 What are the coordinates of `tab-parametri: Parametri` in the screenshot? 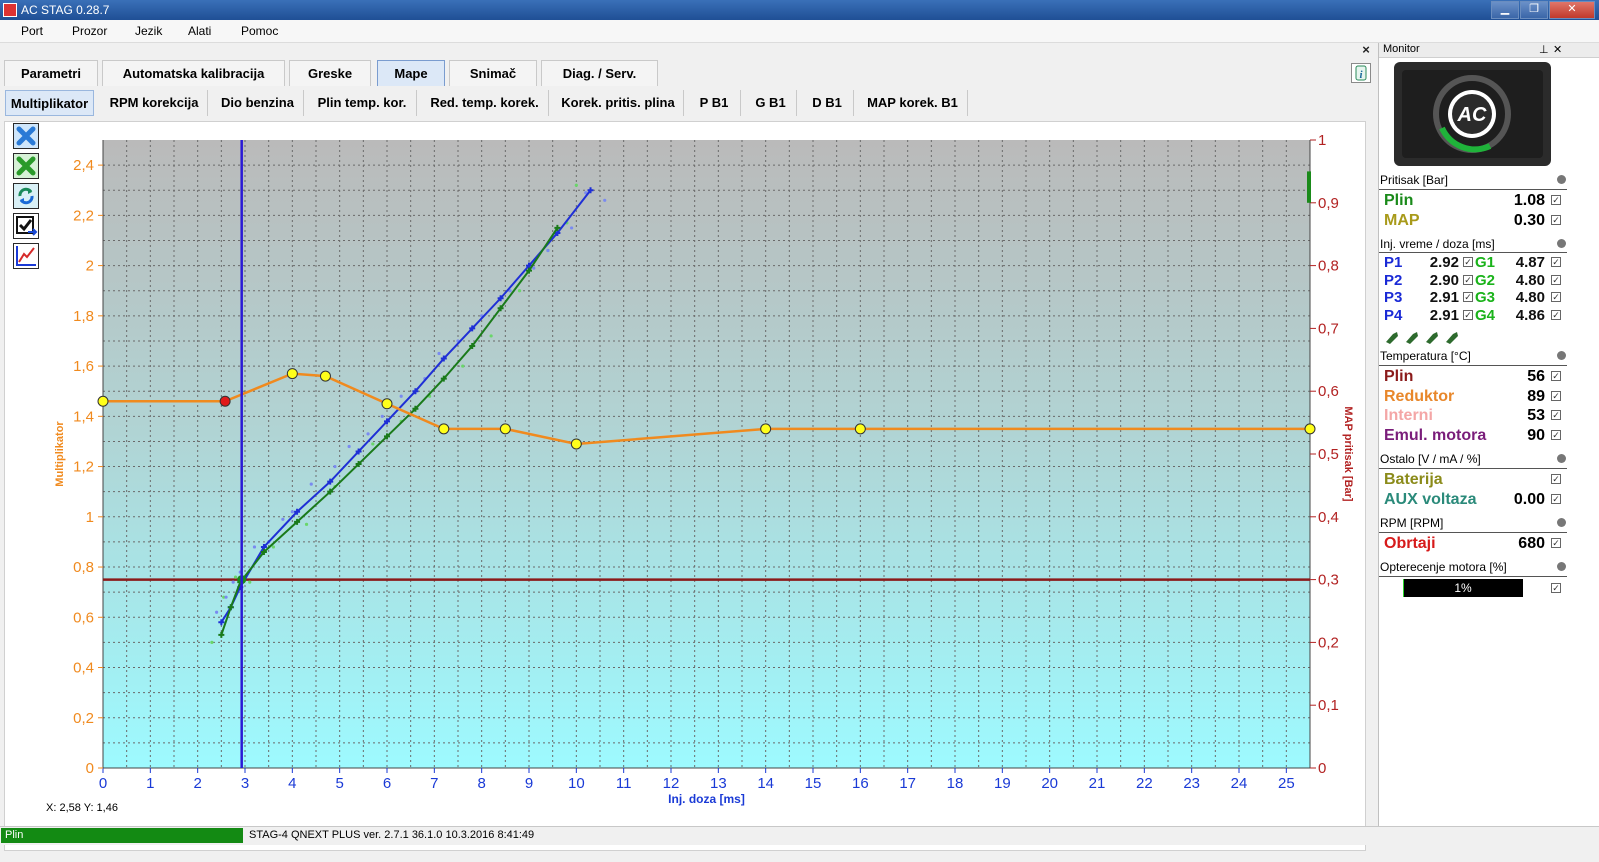 It's located at (51, 73).